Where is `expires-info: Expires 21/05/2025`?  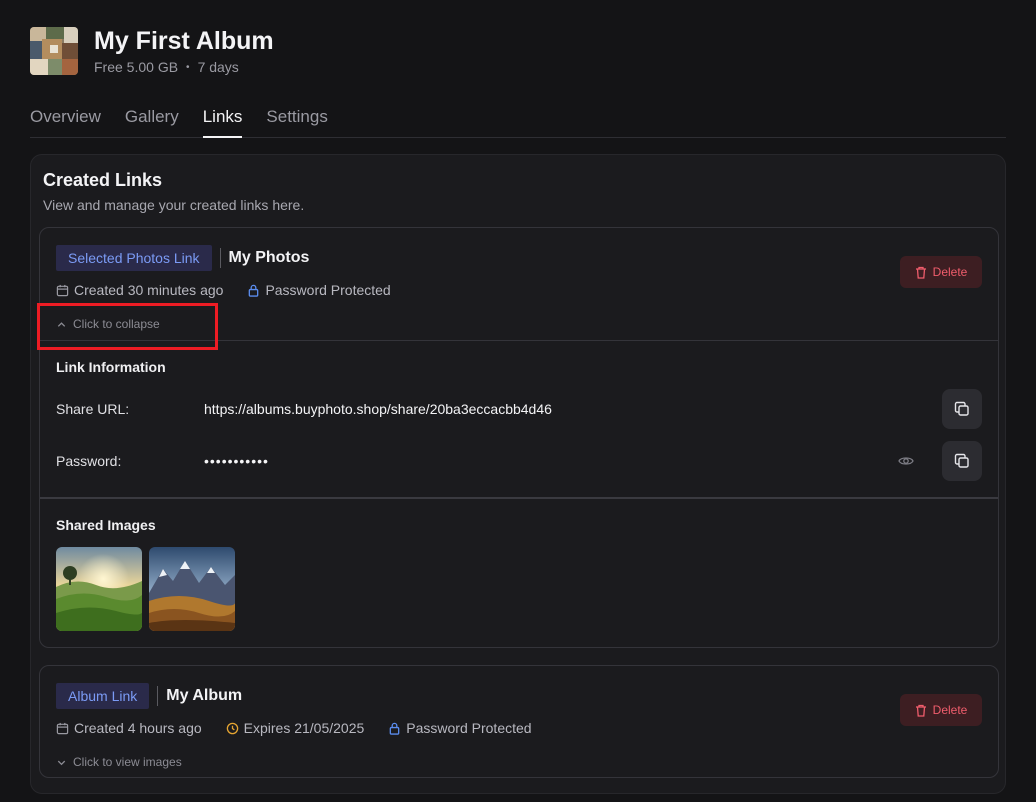 expires-info: Expires 21/05/2025 is located at coordinates (295, 728).